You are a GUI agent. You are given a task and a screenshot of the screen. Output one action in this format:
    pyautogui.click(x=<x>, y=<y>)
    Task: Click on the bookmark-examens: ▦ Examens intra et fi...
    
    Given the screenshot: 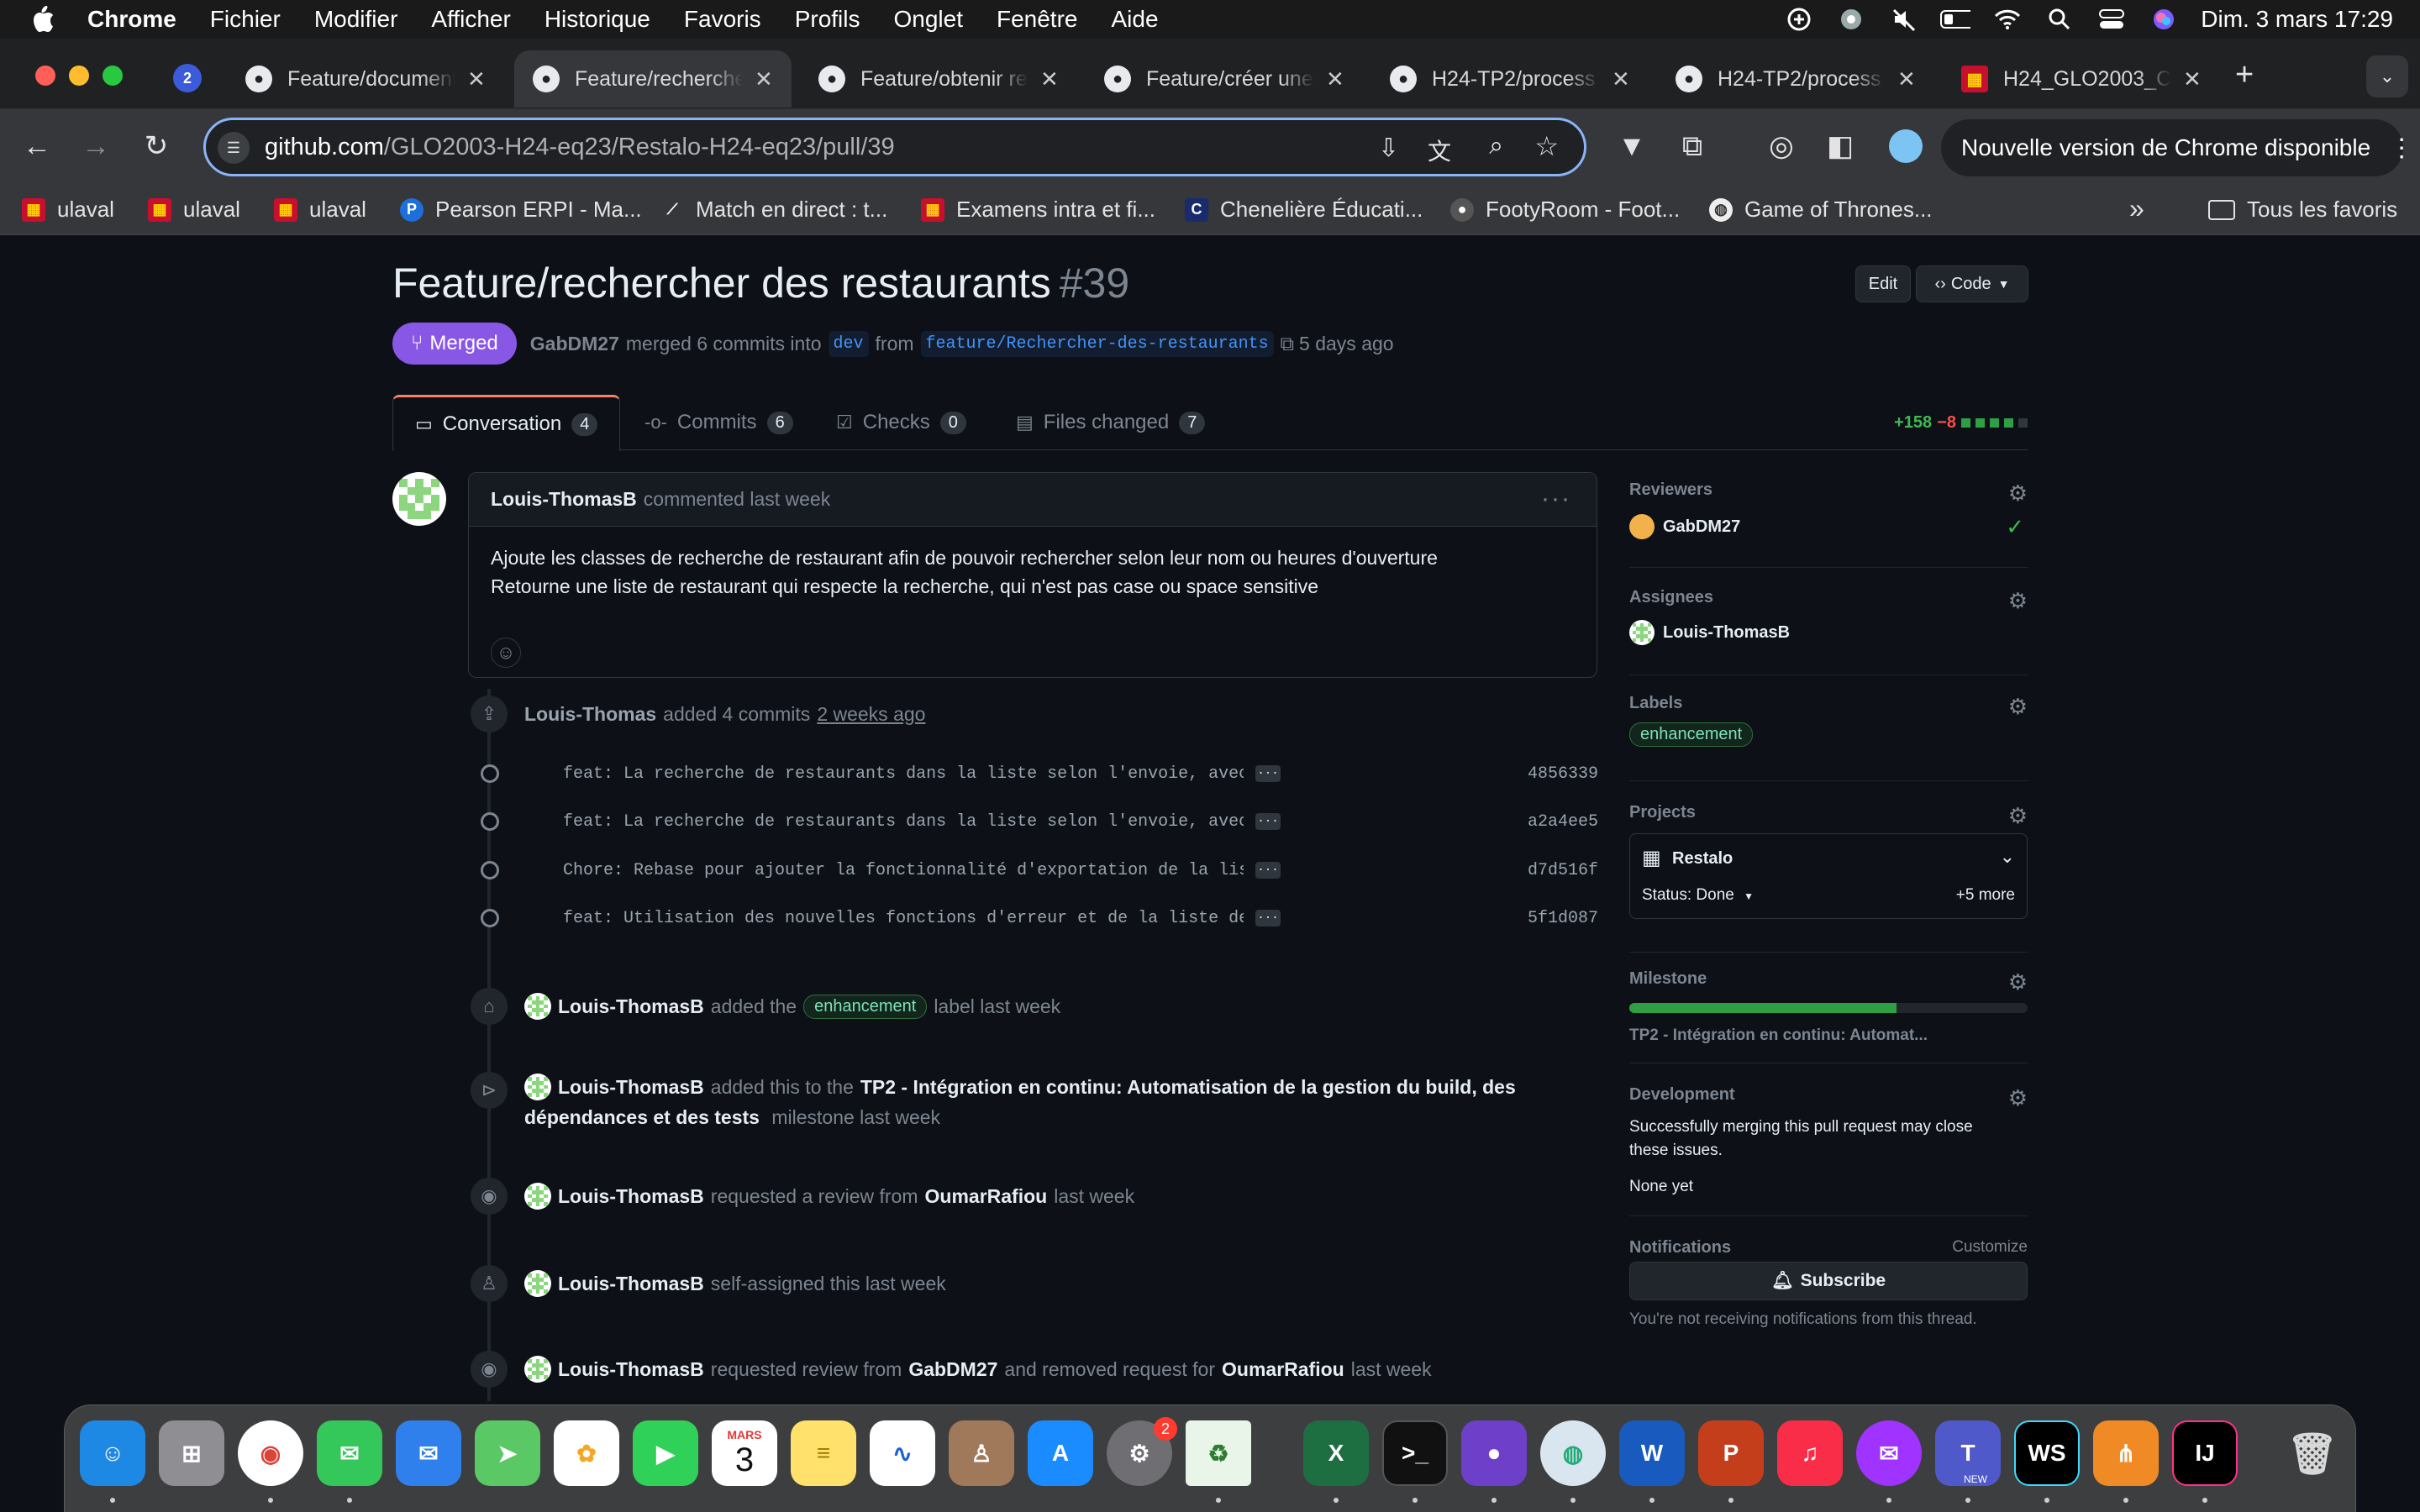 What is the action you would take?
    pyautogui.click(x=1038, y=210)
    